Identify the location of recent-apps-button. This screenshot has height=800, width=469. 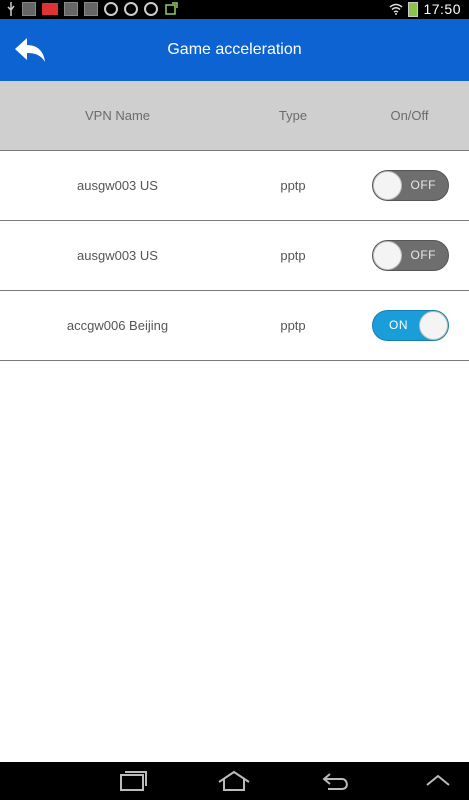
(133, 781).